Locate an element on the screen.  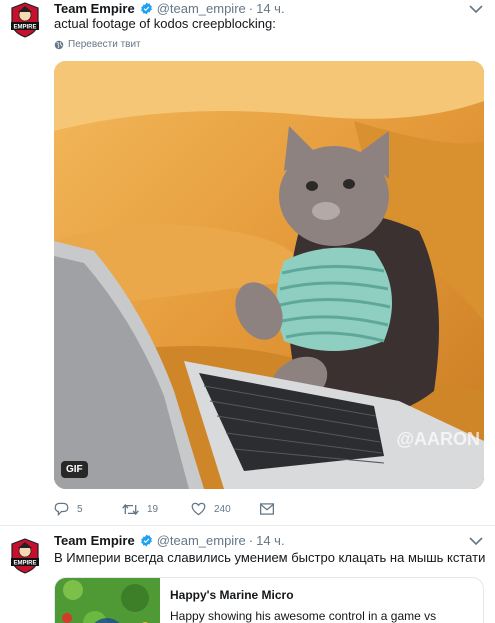
reply-count: 5 is located at coordinates (80, 509).